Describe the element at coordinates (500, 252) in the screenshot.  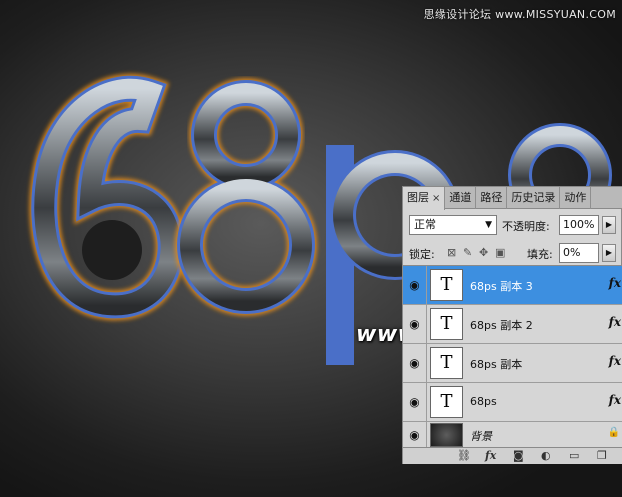
I see `lock-all-icon: ▣` at that location.